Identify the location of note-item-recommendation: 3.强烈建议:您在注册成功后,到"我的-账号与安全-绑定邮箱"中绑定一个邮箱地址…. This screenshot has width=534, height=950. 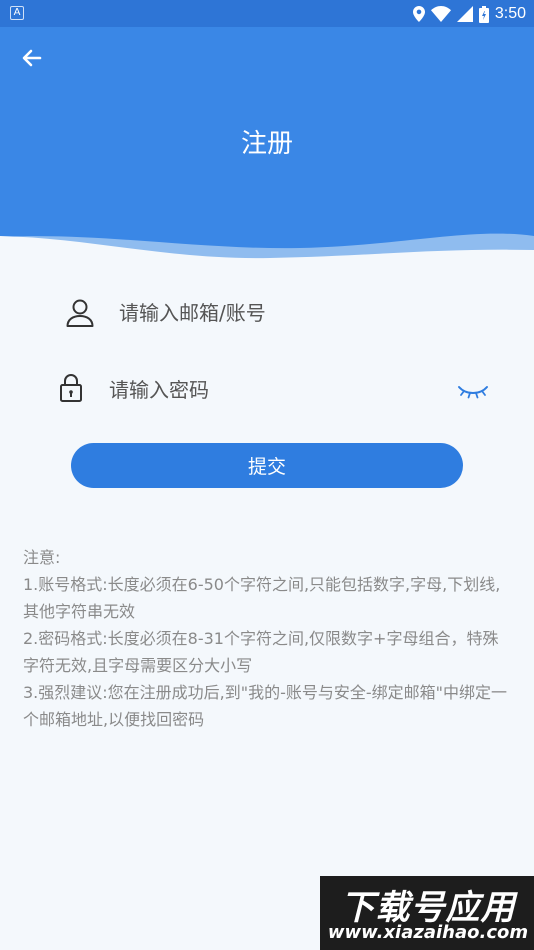
(265, 706).